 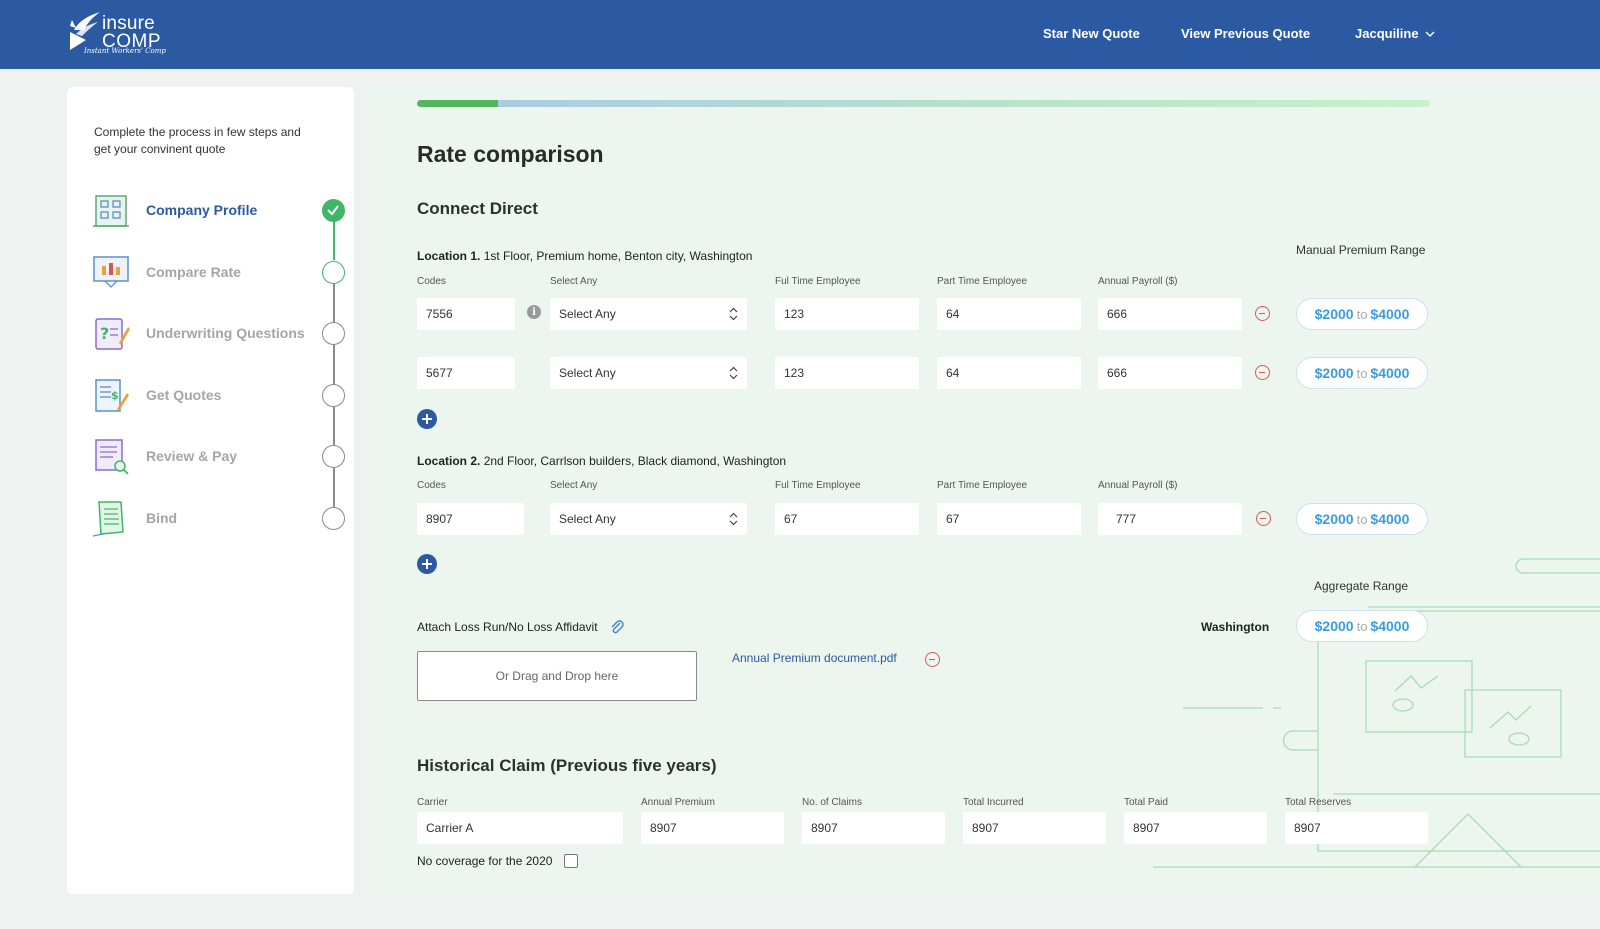 What do you see at coordinates (220, 272) in the screenshot?
I see `step-compare-rate: Compare Rate` at bounding box center [220, 272].